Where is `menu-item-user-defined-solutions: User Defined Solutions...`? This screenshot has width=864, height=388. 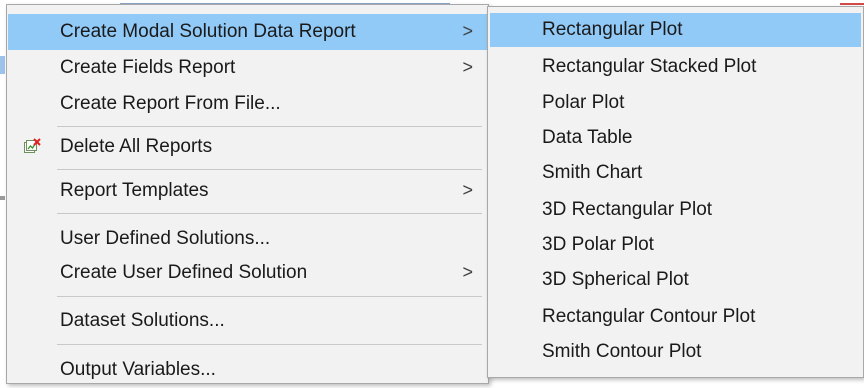
menu-item-user-defined-solutions: User Defined Solutions... is located at coordinates (247, 239).